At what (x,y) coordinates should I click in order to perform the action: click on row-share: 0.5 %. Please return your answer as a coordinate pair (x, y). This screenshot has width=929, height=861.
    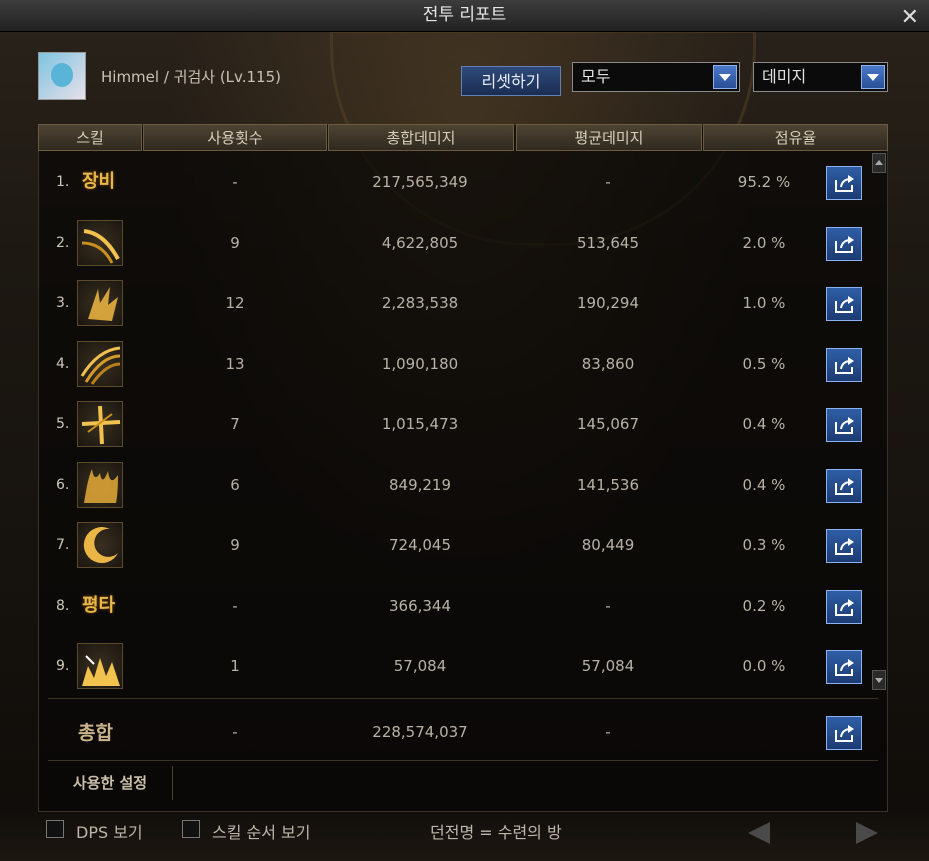
    Looking at the image, I should click on (764, 363).